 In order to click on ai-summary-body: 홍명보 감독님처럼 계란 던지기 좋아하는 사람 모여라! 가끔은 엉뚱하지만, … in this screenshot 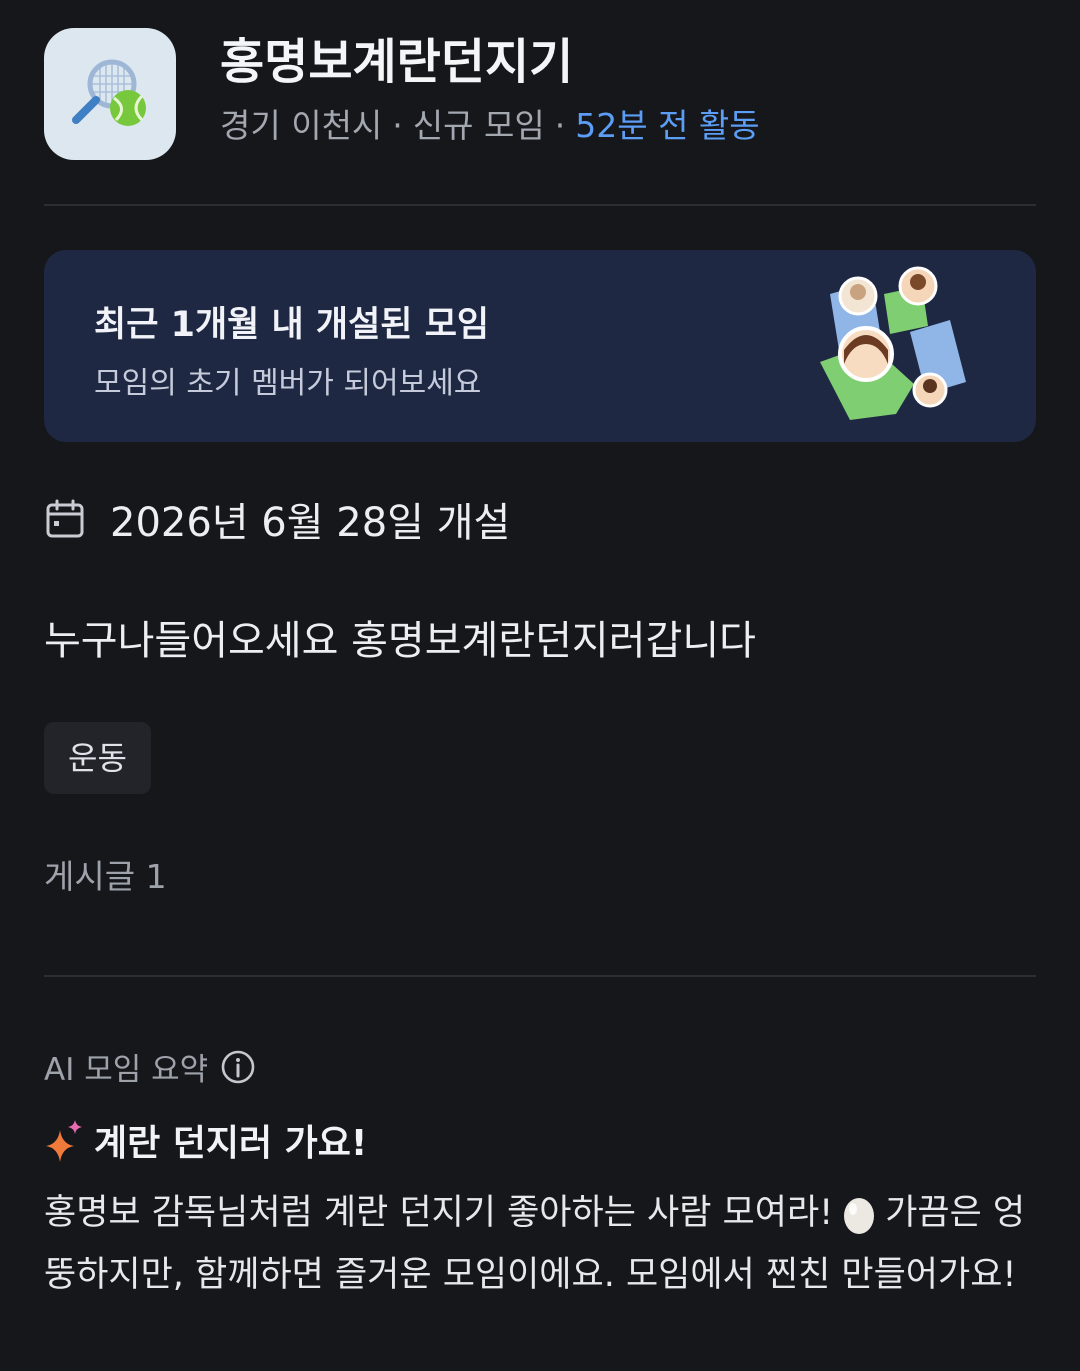, I will do `click(539, 1244)`.